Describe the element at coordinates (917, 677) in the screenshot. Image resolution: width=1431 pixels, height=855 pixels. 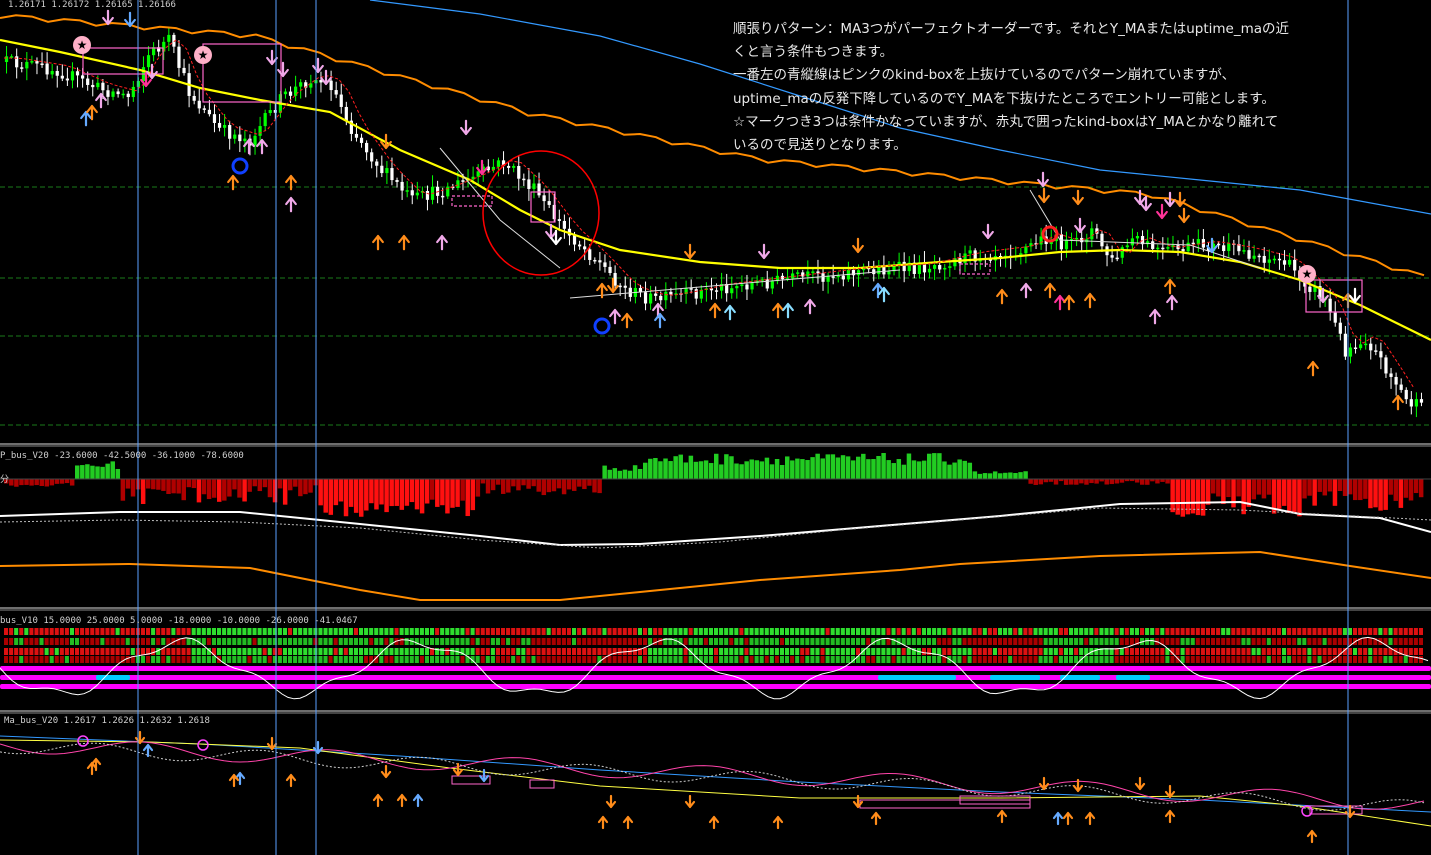
I see `cyan-segment` at that location.